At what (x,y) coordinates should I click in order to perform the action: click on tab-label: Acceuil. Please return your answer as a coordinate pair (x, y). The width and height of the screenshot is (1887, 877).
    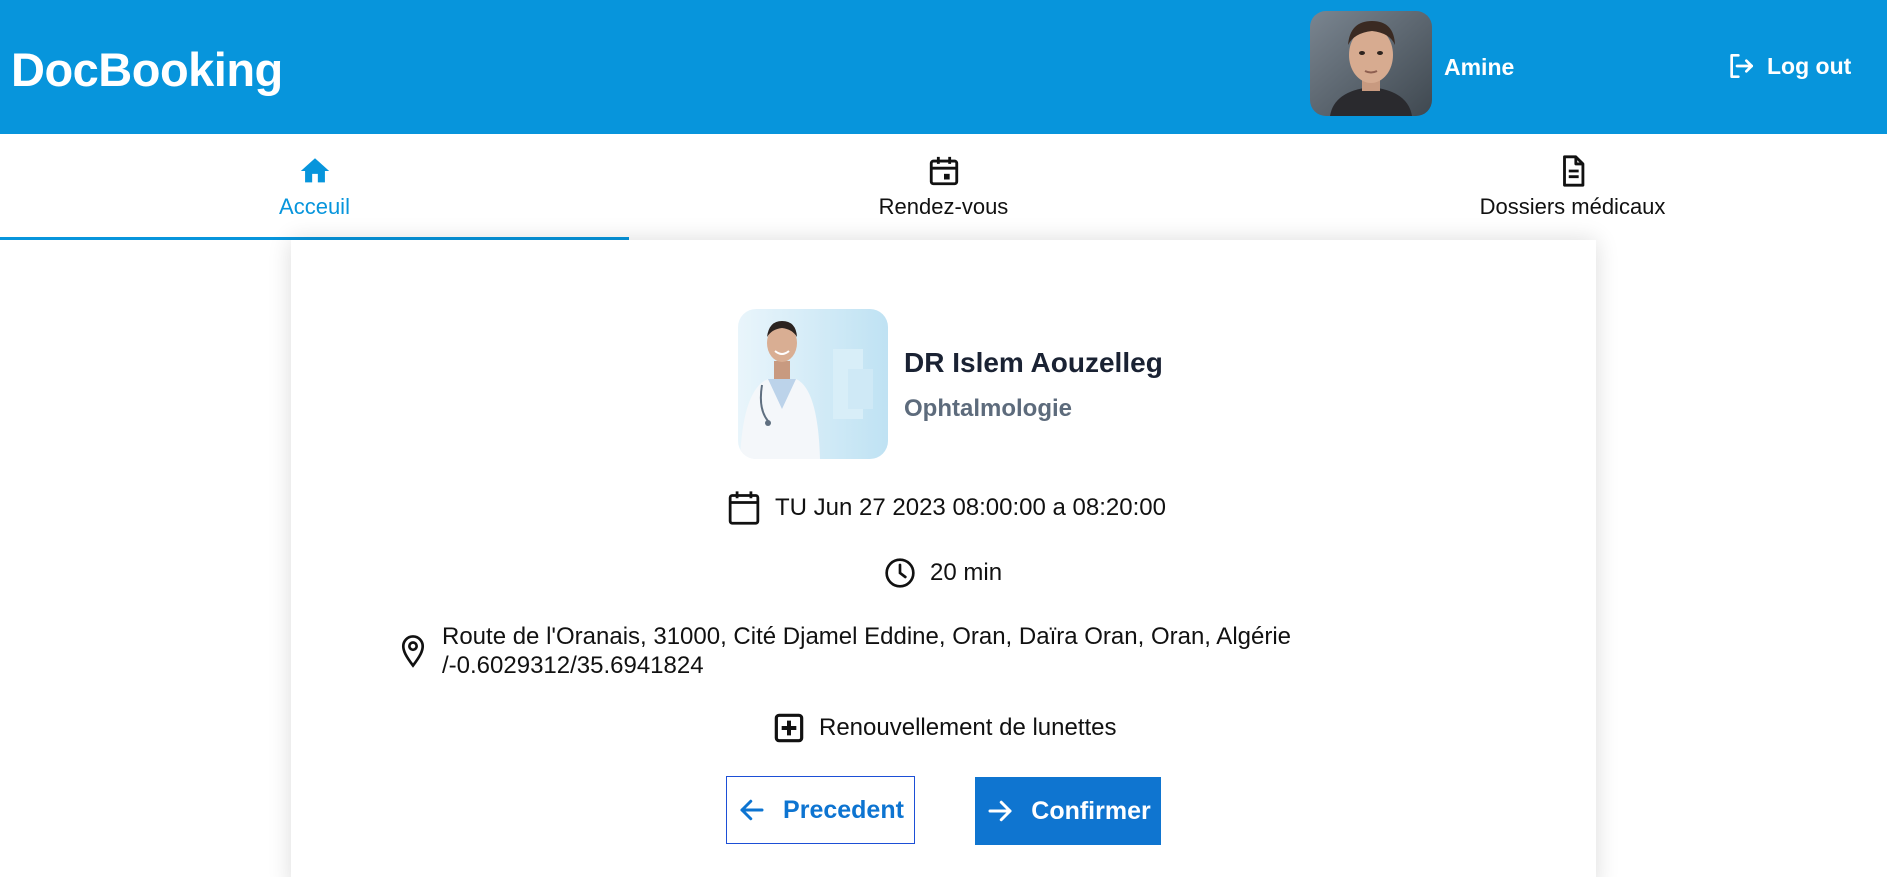
    Looking at the image, I should click on (314, 206).